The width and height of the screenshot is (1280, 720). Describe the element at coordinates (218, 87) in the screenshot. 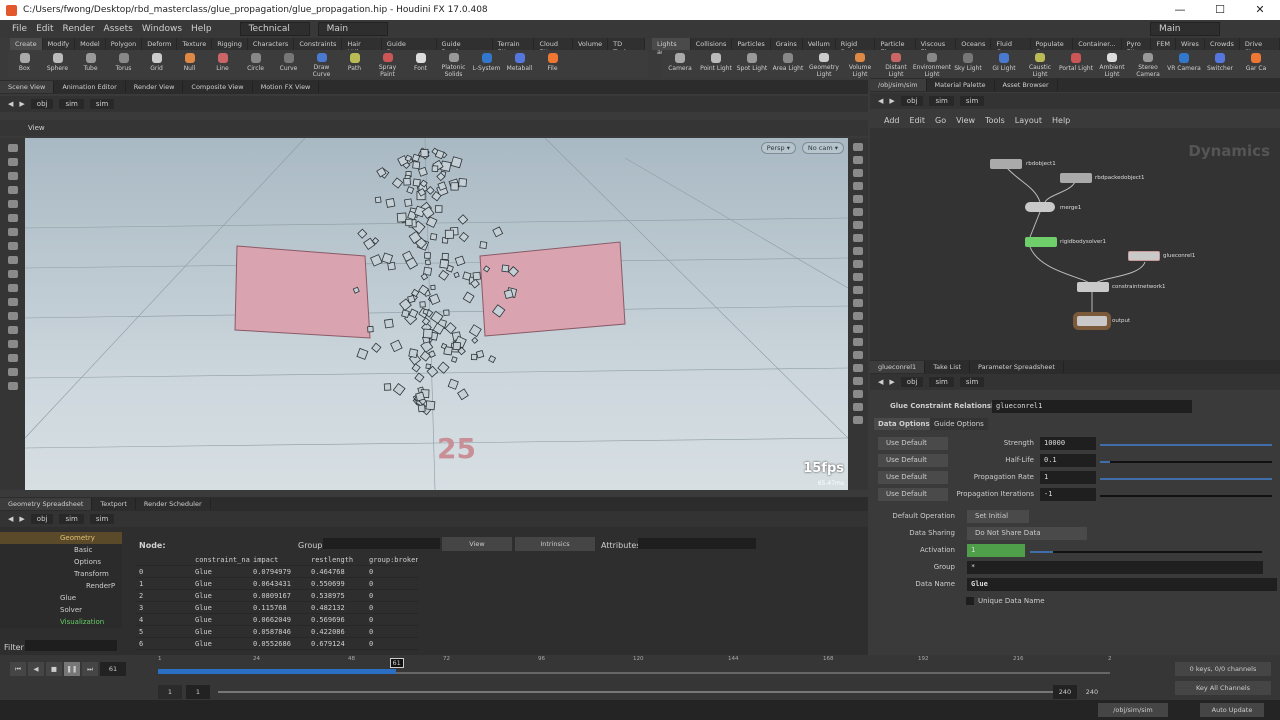

I see `pane-tab-3: Composite View` at that location.